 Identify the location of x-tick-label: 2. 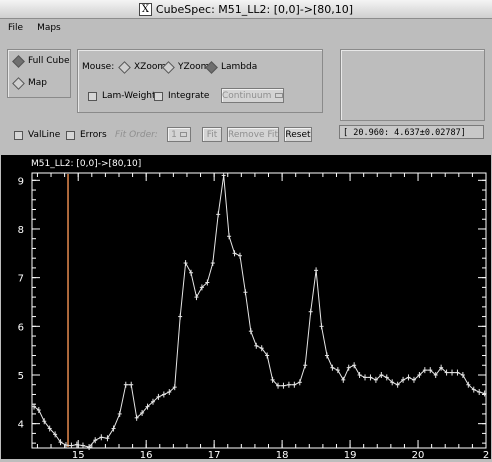
(486, 454).